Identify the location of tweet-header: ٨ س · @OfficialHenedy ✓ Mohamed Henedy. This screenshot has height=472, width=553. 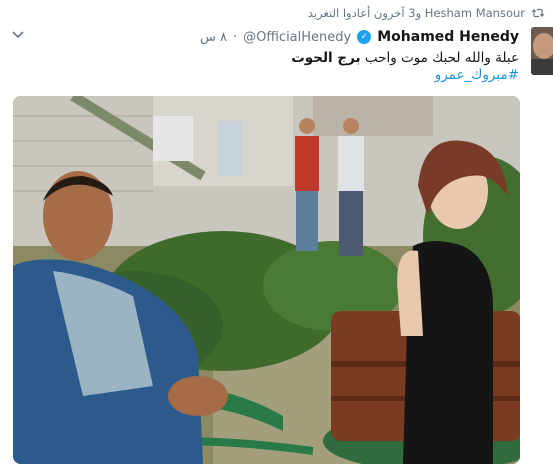
(359, 37).